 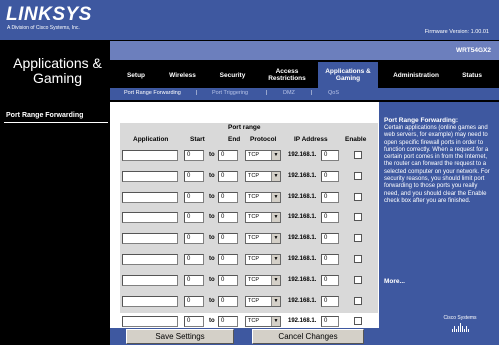 I want to click on cancel-changes-button: Cancel Changes, so click(x=308, y=336).